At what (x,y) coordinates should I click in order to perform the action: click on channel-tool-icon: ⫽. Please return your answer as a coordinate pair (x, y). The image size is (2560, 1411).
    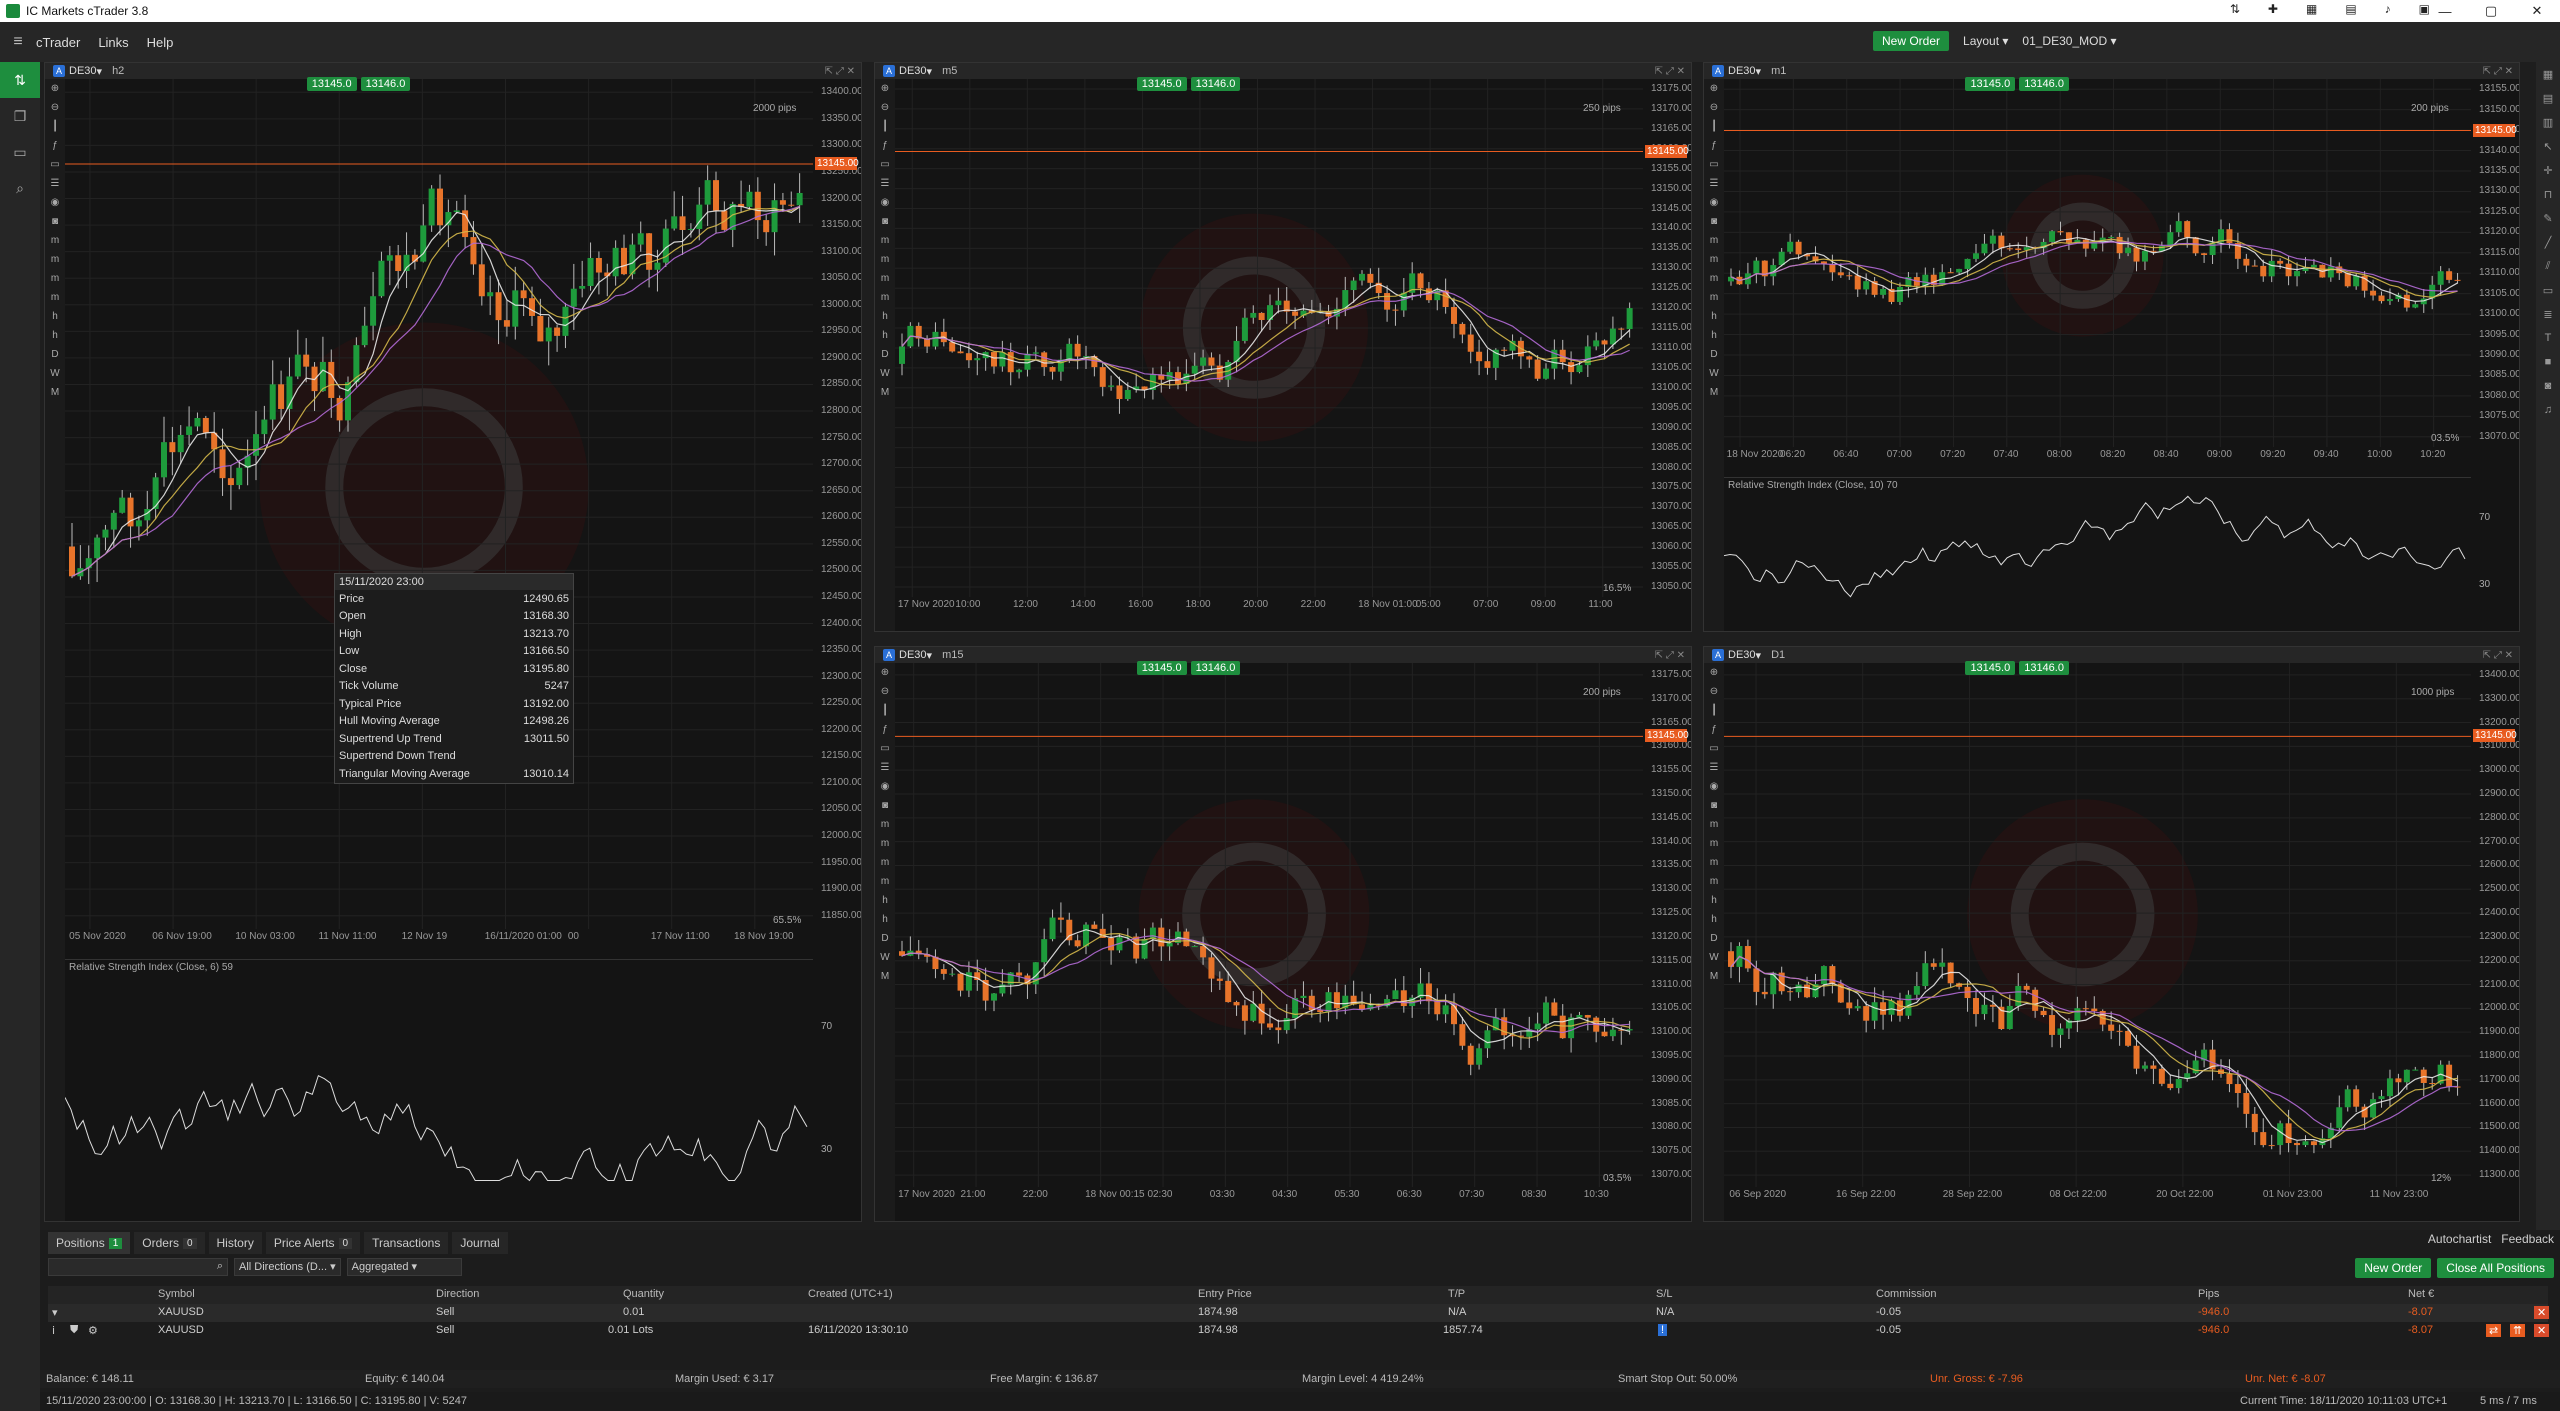
    Looking at the image, I should click on (2548, 266).